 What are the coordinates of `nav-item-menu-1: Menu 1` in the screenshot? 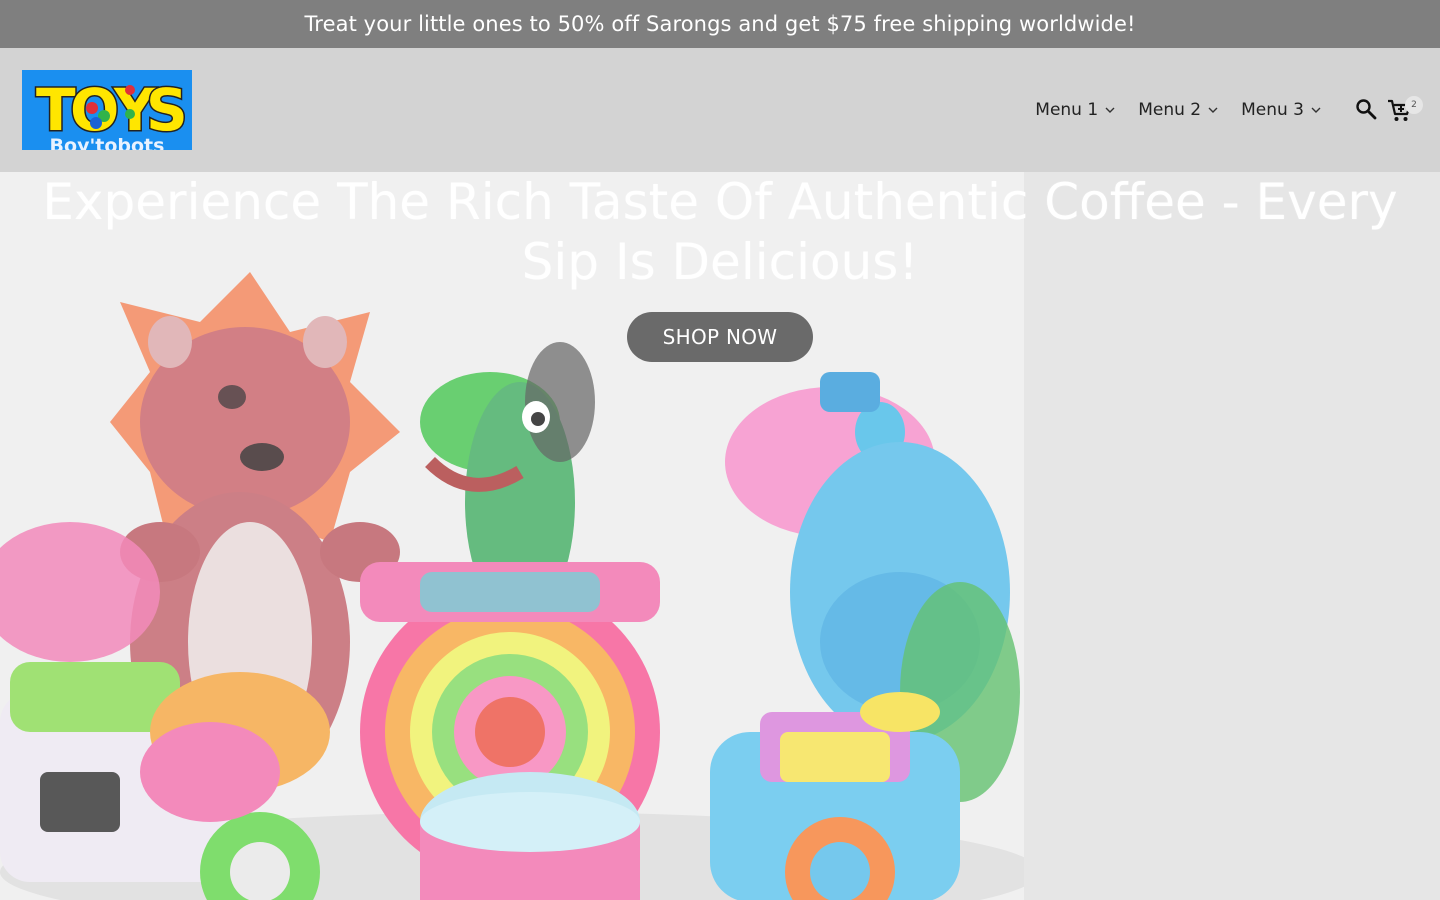 It's located at (1075, 110).